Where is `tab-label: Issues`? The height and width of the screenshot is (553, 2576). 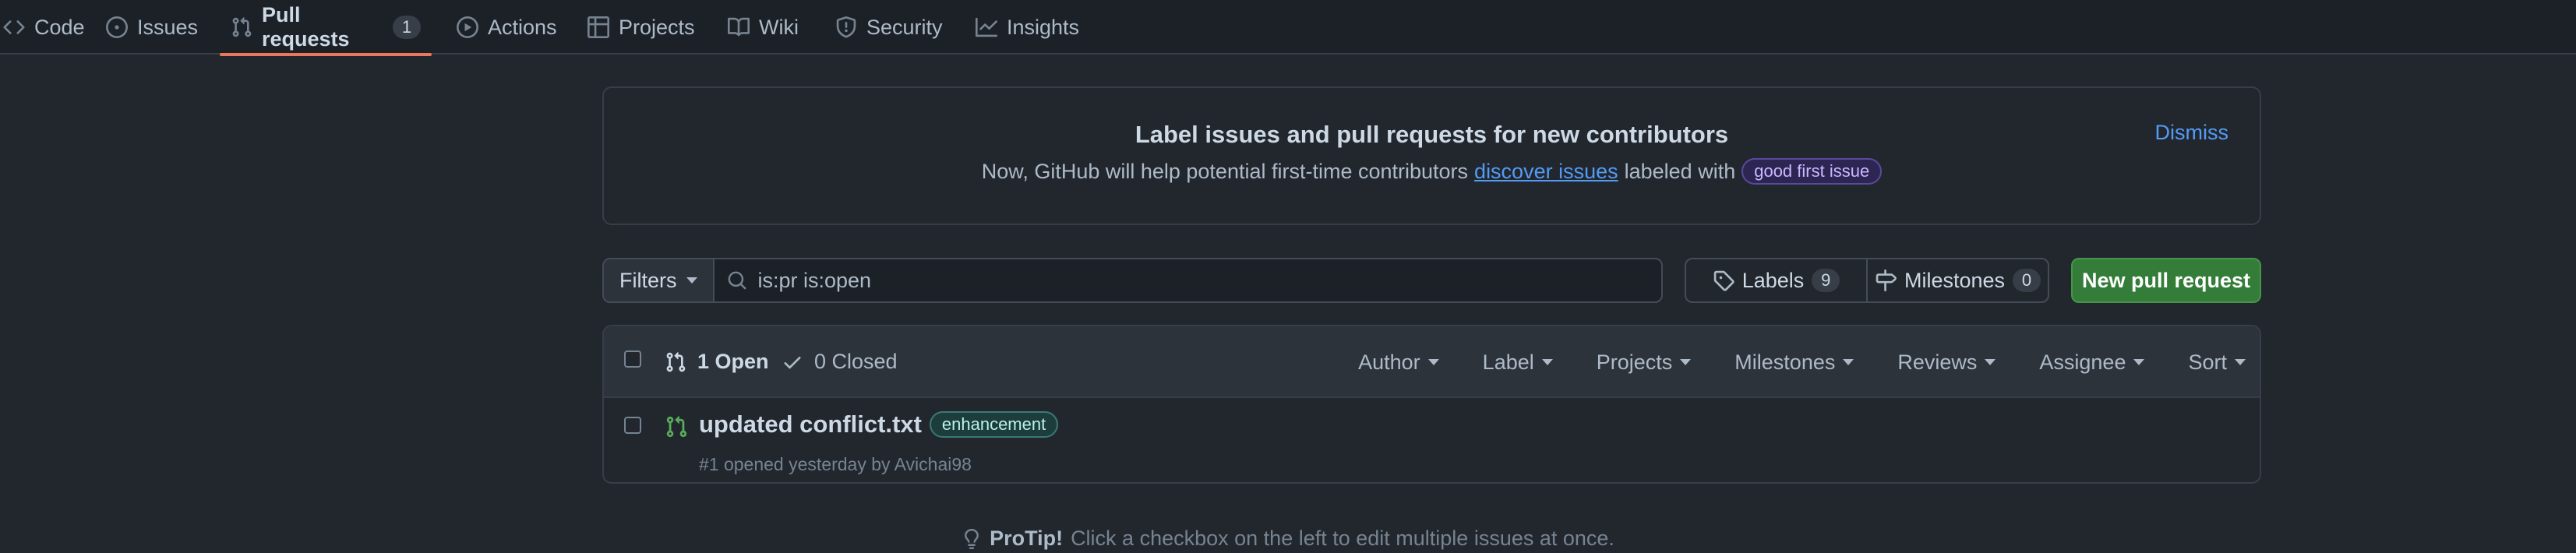 tab-label: Issues is located at coordinates (168, 27).